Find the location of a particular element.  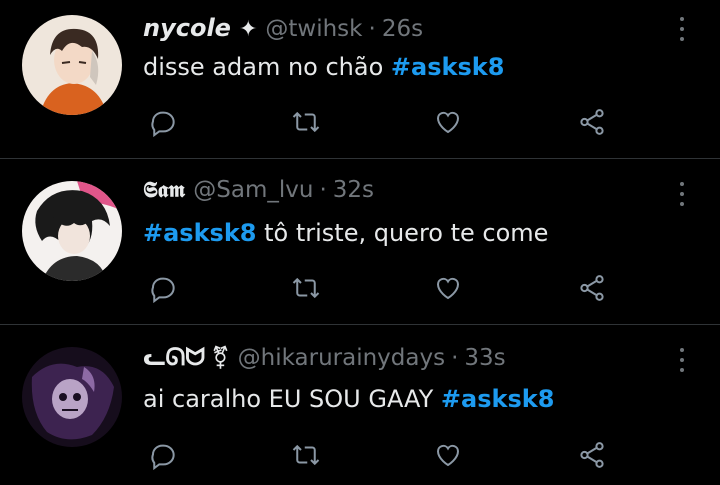

tweet-header: ᓚᘏᗢ ⚧ @hikarurainydays · 33s is located at coordinates (324, 360).